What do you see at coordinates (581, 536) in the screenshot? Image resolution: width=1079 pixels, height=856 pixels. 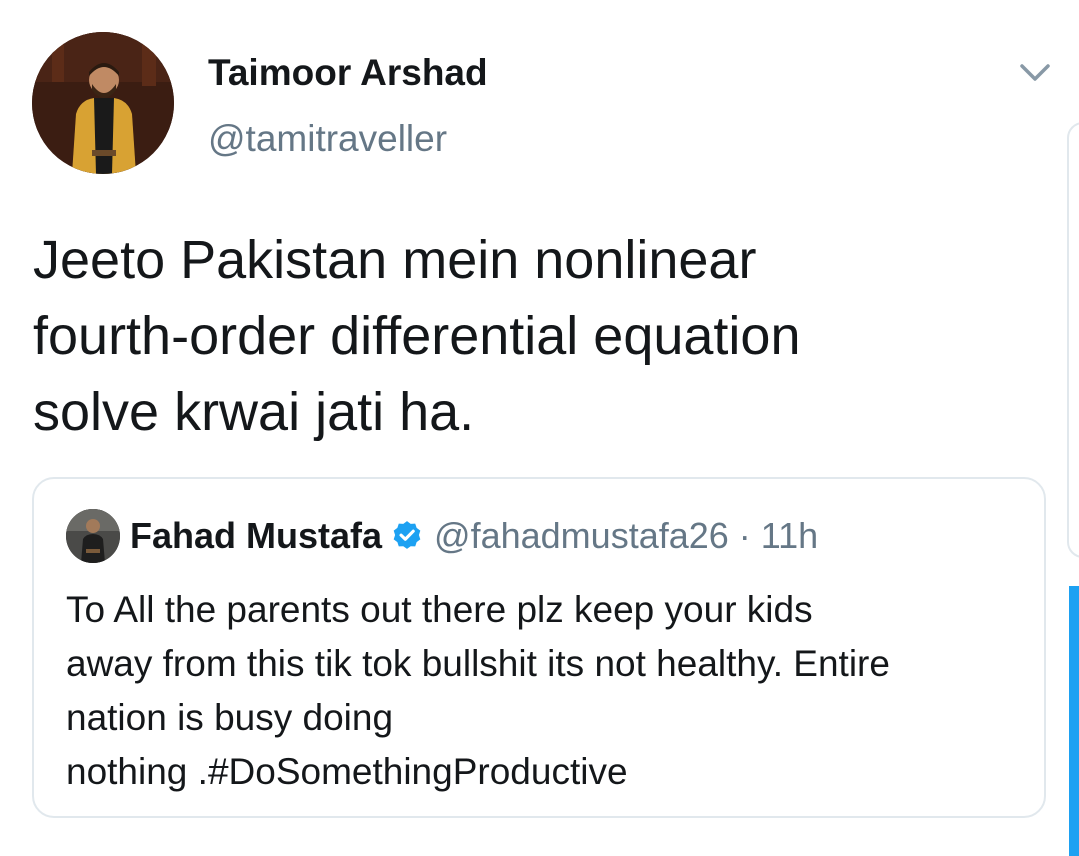 I see `quoted-author-handle: @fahadmustafa26` at bounding box center [581, 536].